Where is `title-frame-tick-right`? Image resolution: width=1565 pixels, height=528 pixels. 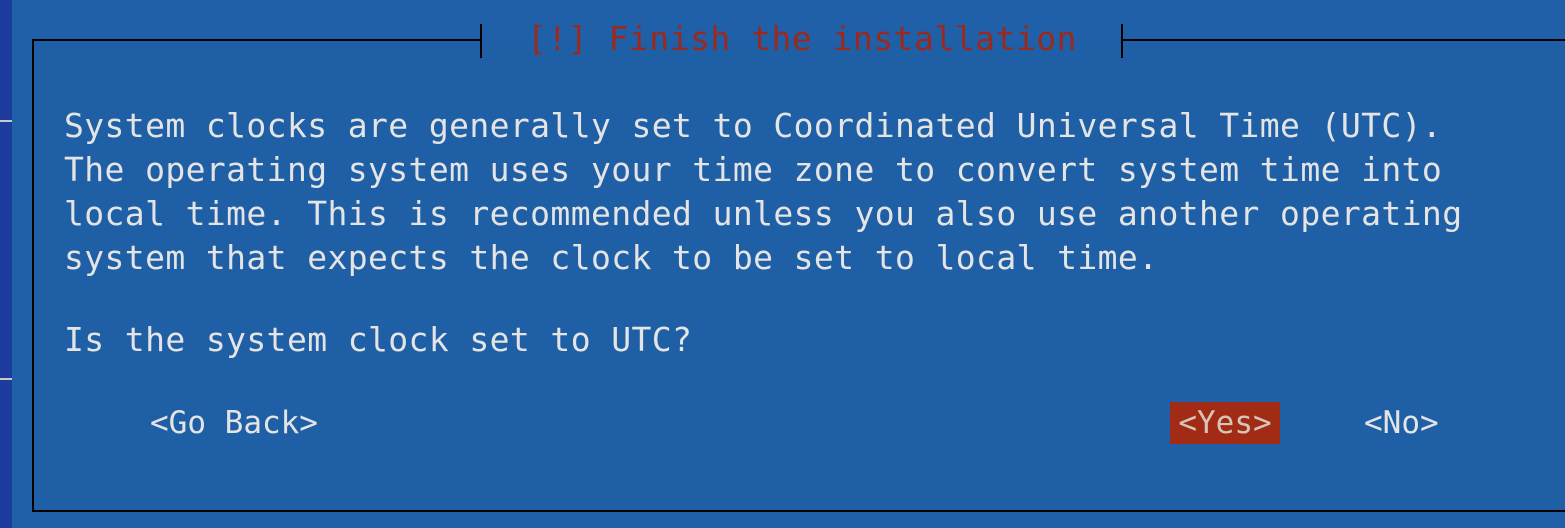 title-frame-tick-right is located at coordinates (1122, 41).